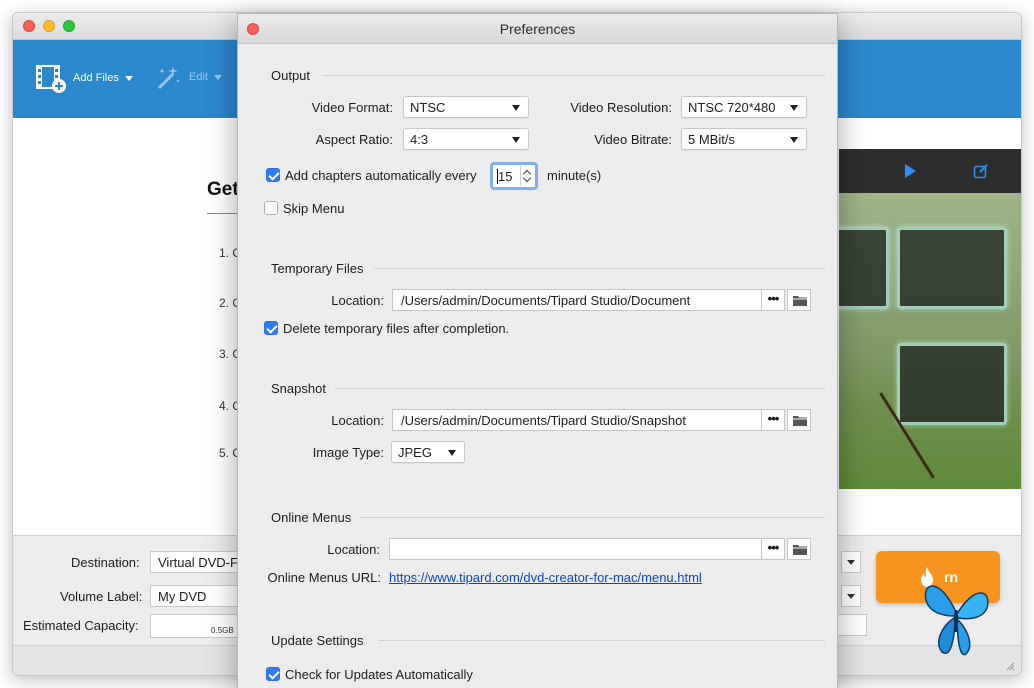 This screenshot has width=1034, height=688. What do you see at coordinates (396, 328) in the screenshot?
I see `delete-temp-files-label: Delete temporary files after completion.` at bounding box center [396, 328].